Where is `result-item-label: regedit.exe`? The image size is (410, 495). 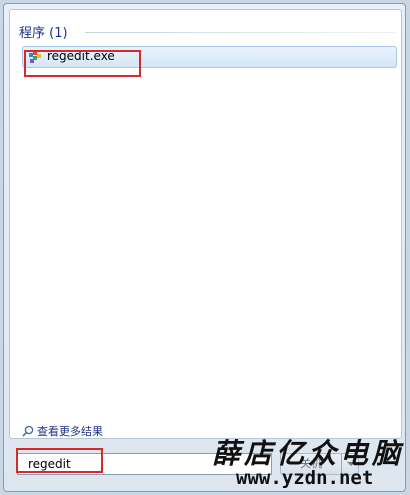 result-item-label: regedit.exe is located at coordinates (81, 56).